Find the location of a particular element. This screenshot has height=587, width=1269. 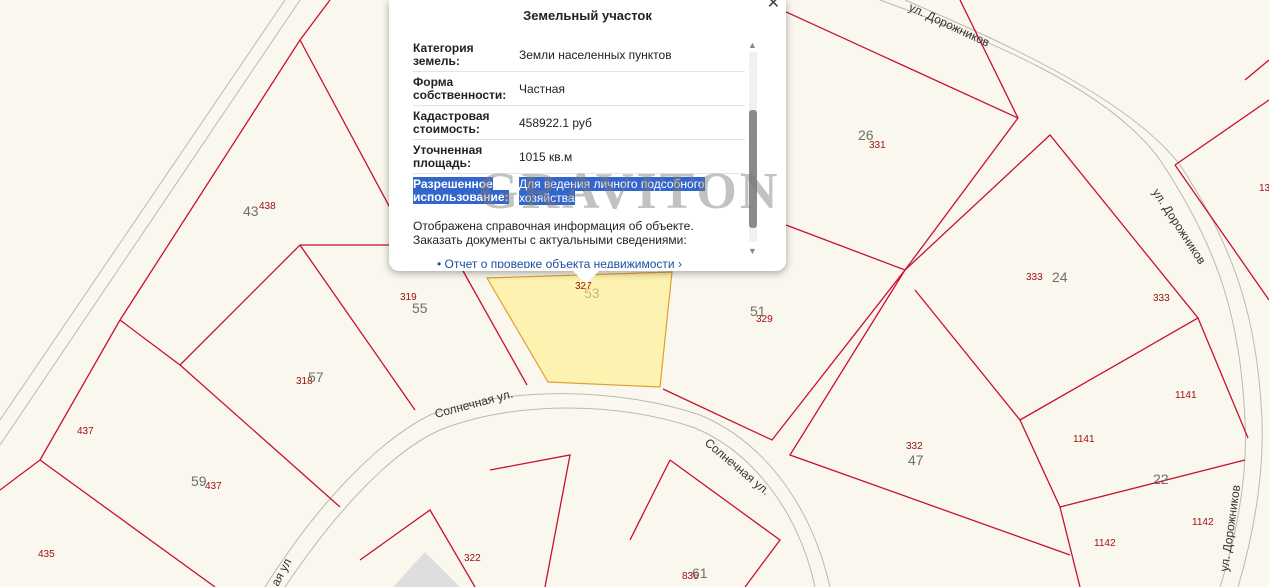

report-link-text: Отчет о проверке объекта недвижимости is located at coordinates (560, 262).